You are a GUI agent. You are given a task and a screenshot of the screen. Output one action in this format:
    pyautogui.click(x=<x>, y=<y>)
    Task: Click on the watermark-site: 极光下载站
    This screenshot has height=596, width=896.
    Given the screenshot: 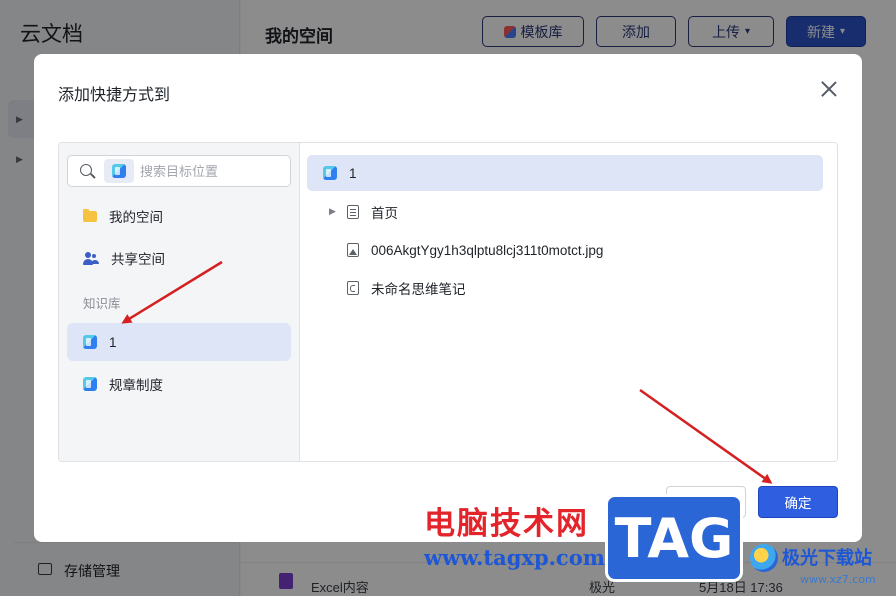 What is the action you would take?
    pyautogui.click(x=827, y=558)
    